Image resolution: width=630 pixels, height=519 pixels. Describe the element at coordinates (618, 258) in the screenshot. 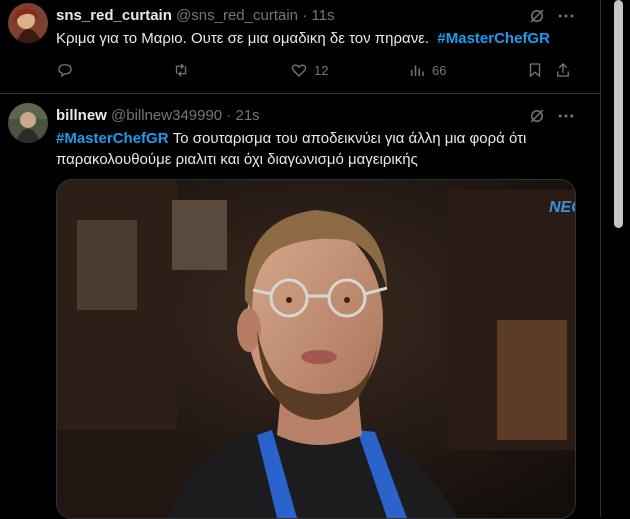

I see `scrollbar` at that location.